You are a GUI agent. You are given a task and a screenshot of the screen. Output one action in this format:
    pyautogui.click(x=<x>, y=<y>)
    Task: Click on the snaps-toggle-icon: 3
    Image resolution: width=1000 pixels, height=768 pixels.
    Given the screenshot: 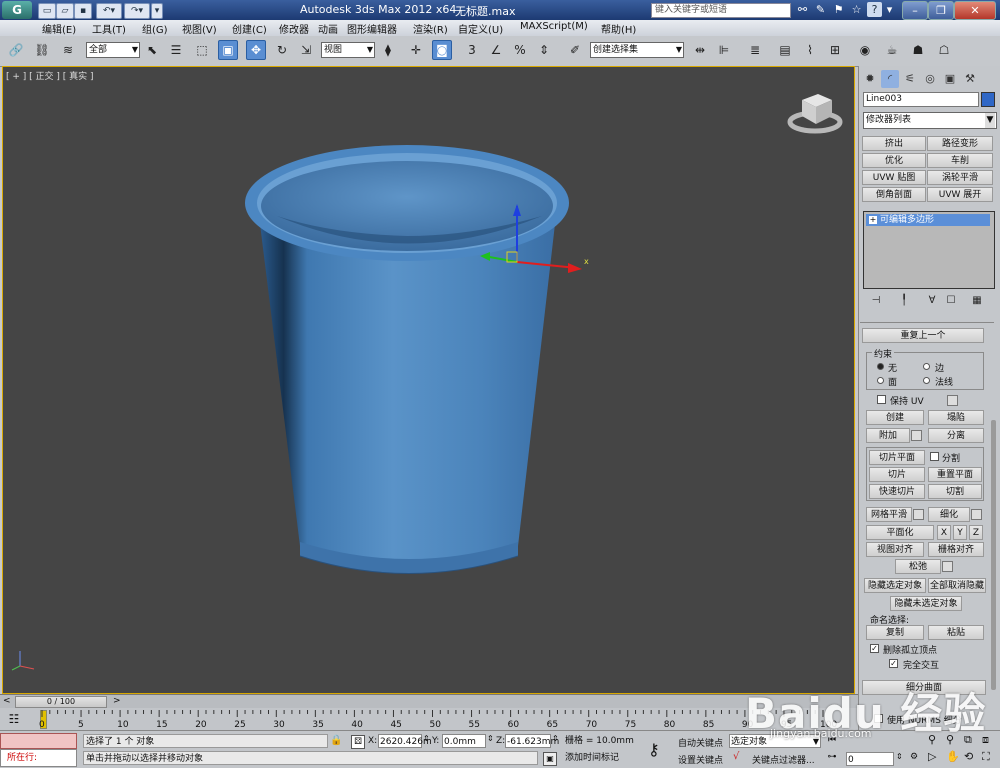 What is the action you would take?
    pyautogui.click(x=472, y=50)
    